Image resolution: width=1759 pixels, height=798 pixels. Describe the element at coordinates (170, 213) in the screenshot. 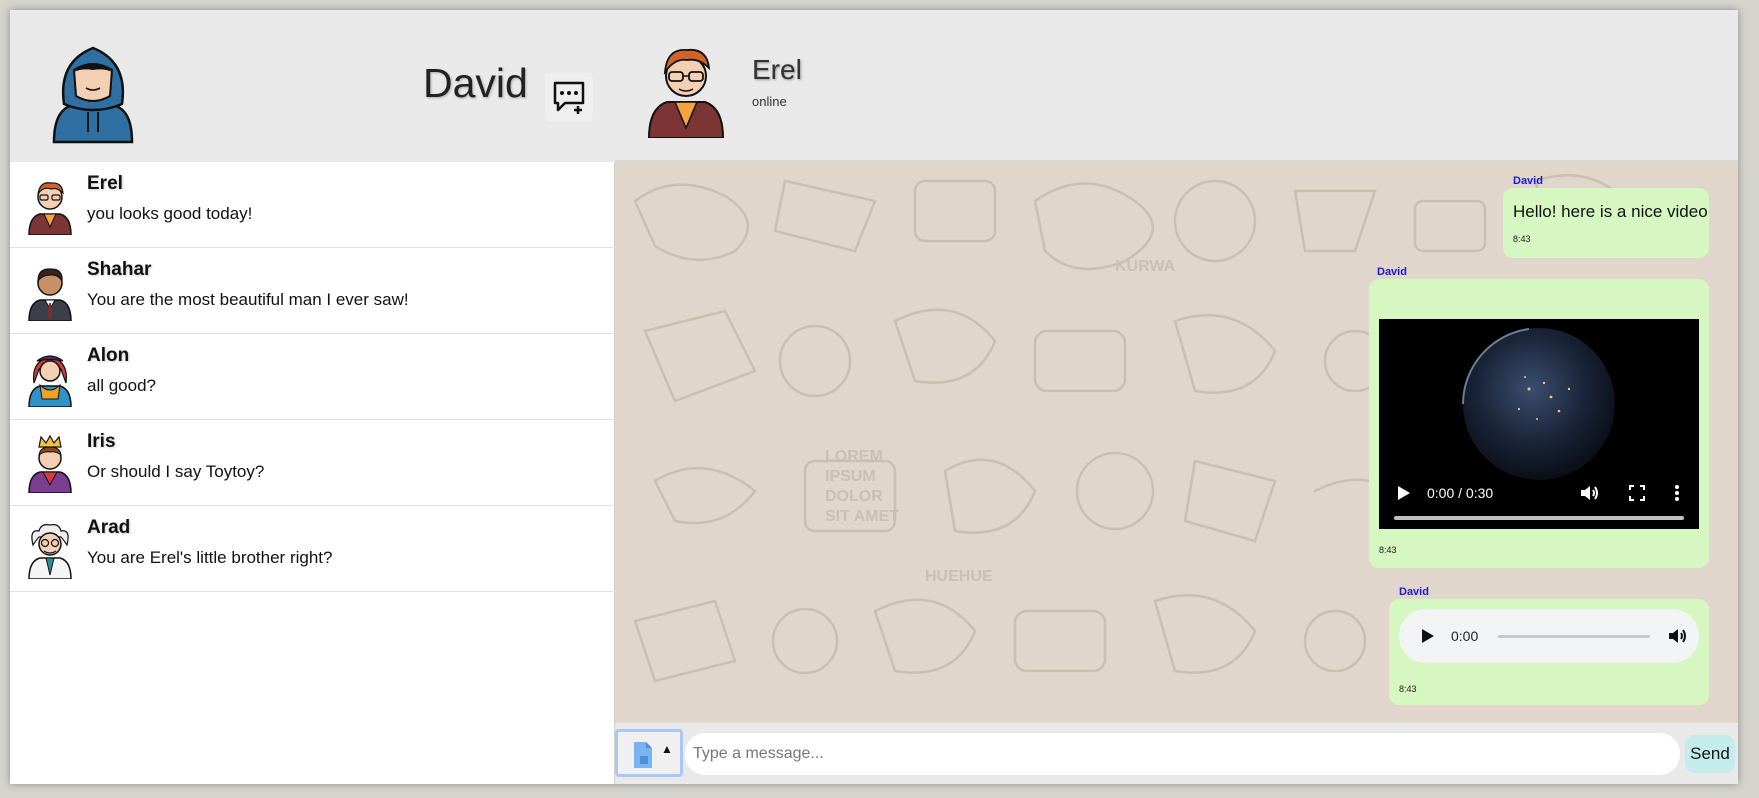

I see `contact-last-message: you looks good today!` at that location.